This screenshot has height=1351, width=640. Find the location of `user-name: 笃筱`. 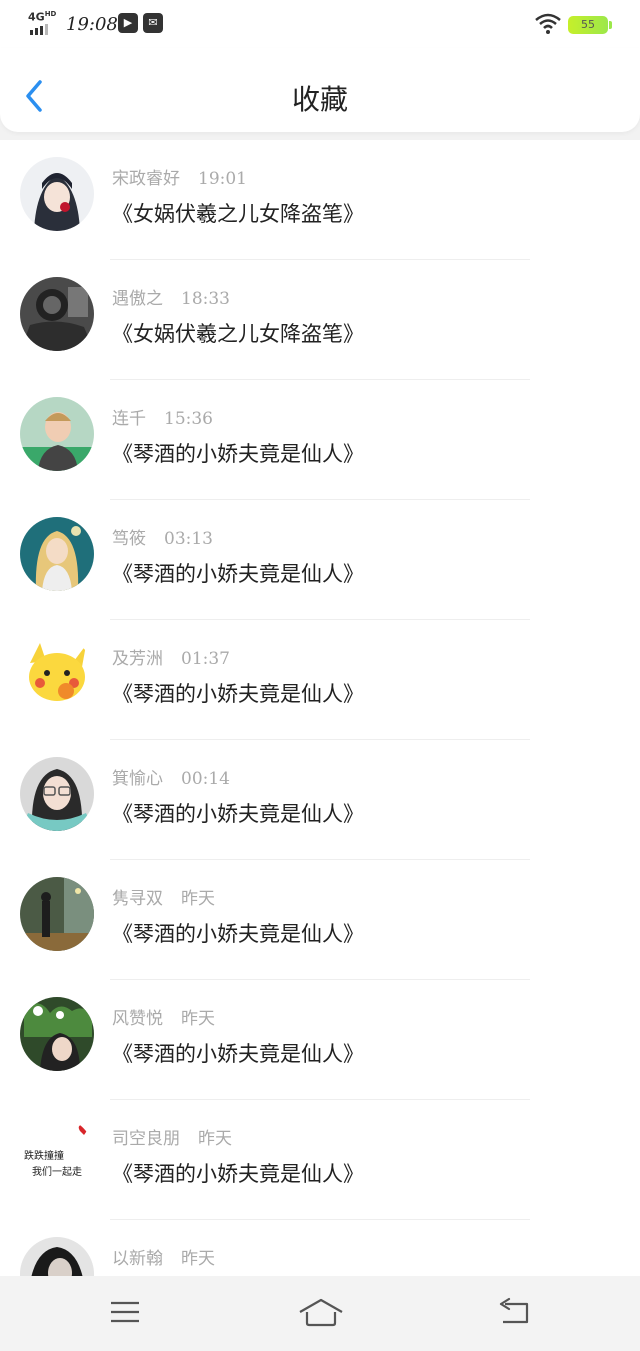

user-name: 笃筱 is located at coordinates (129, 539).